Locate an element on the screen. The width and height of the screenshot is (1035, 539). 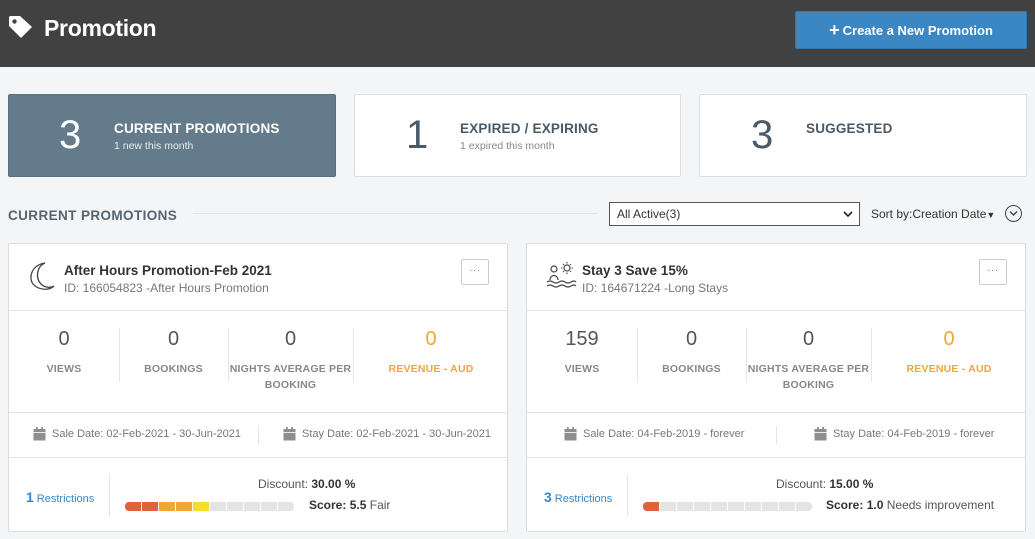
restrictions-label: Restrictions is located at coordinates (65, 499).